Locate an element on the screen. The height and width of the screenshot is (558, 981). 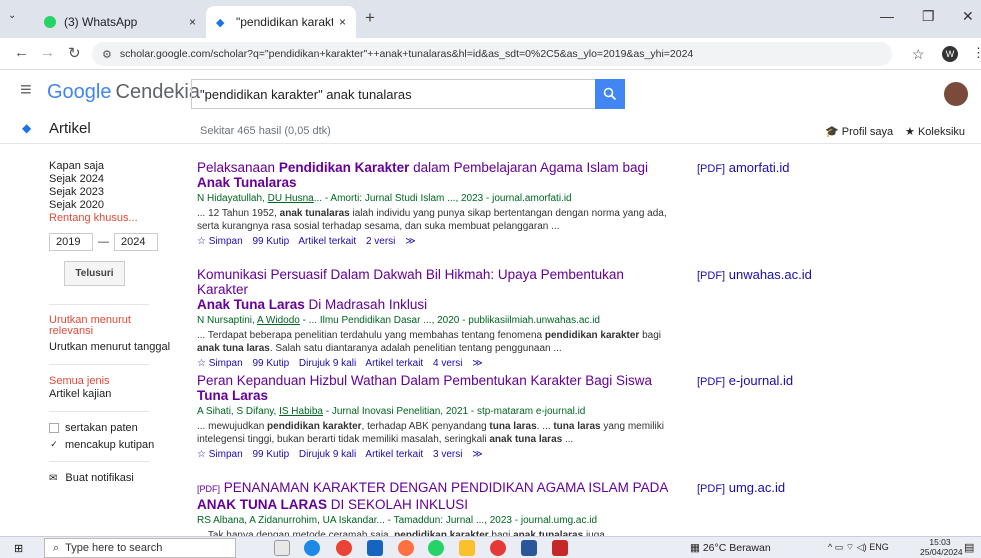
hamburger-menu-icon: ≡ is located at coordinates (26, 90).